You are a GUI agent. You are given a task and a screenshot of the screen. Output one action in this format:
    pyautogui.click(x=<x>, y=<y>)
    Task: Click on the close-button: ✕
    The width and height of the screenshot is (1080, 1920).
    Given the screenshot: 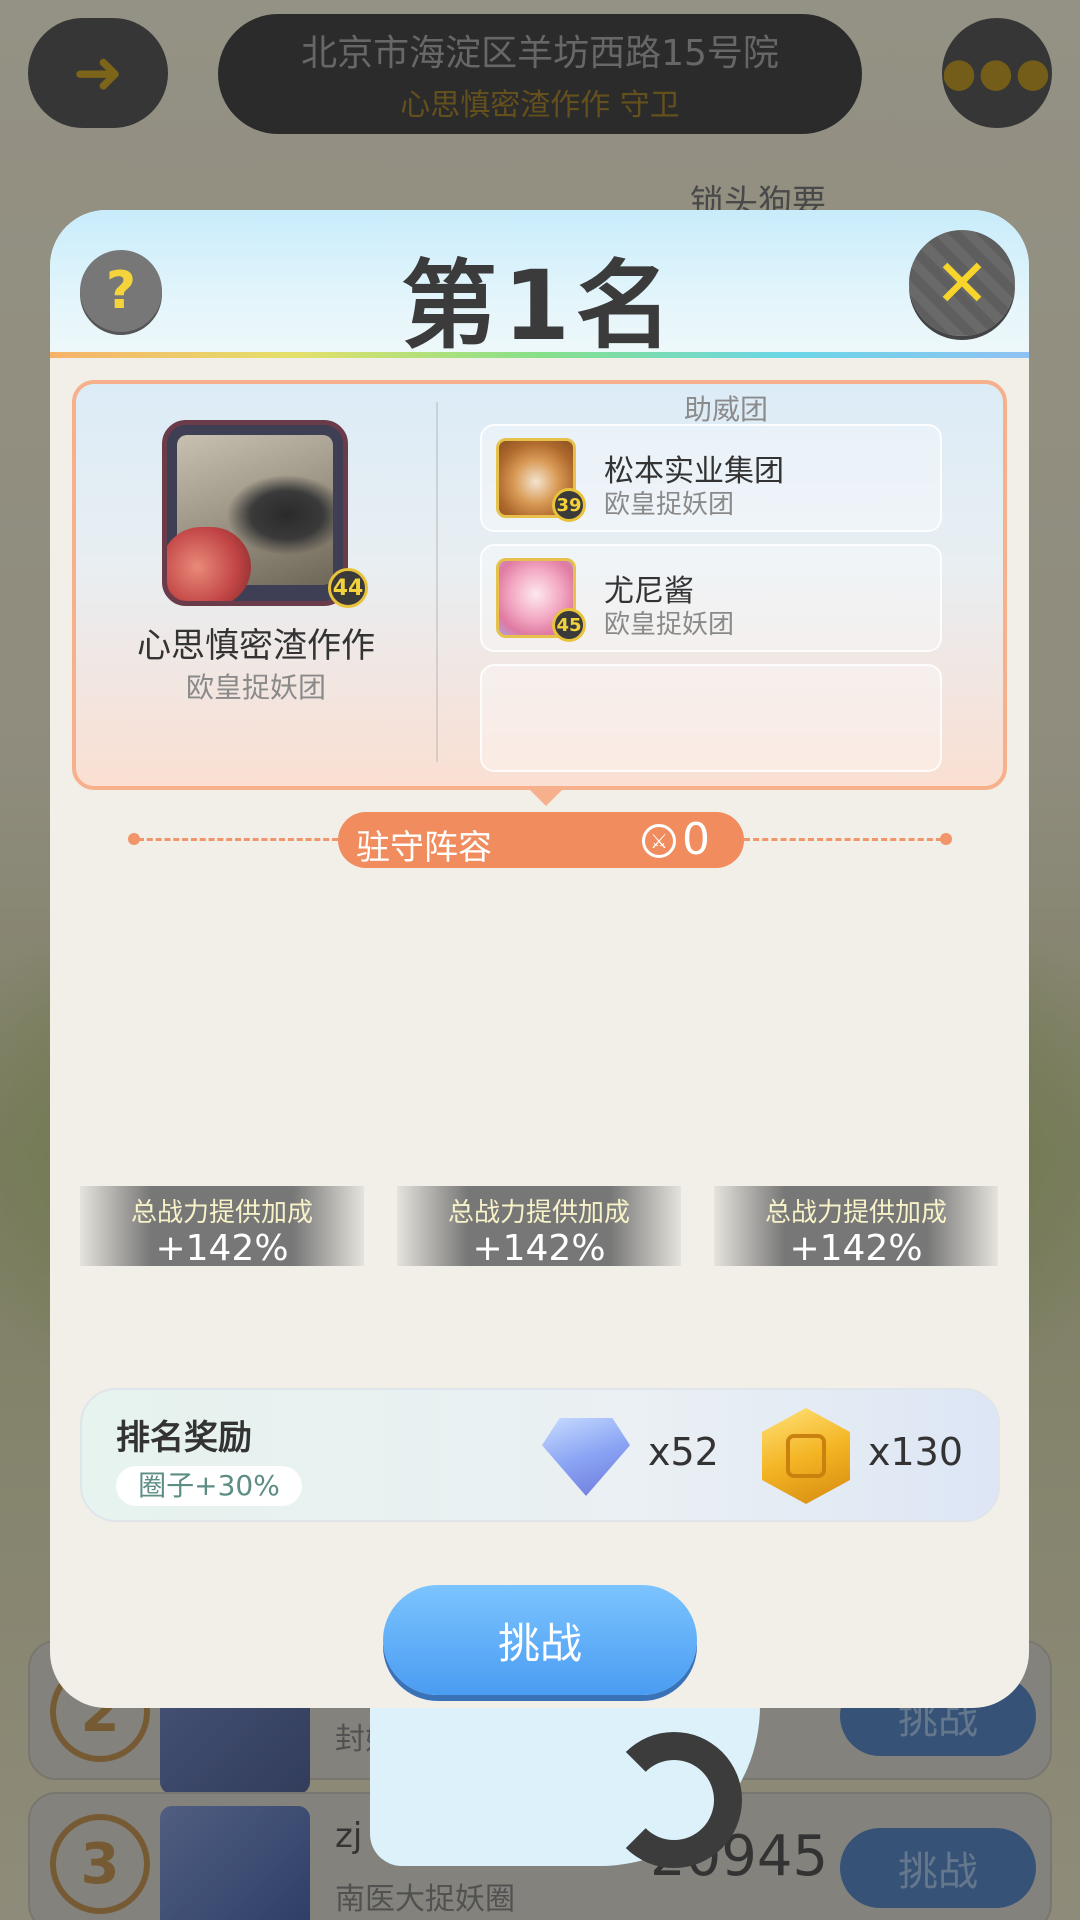 What is the action you would take?
    pyautogui.click(x=962, y=283)
    